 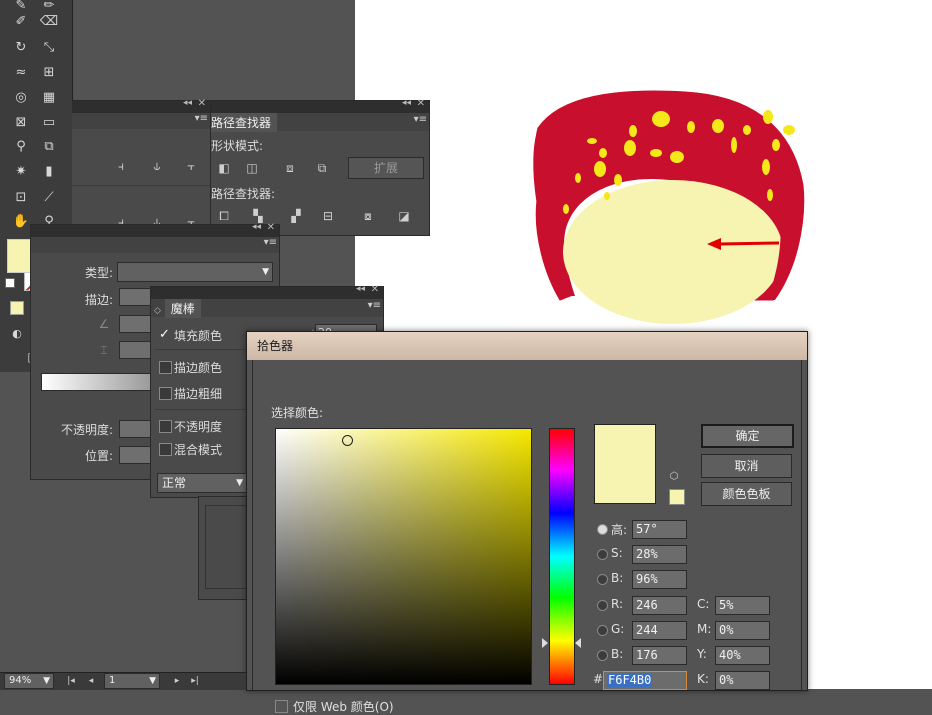 I want to click on blue-radio, so click(x=602, y=655).